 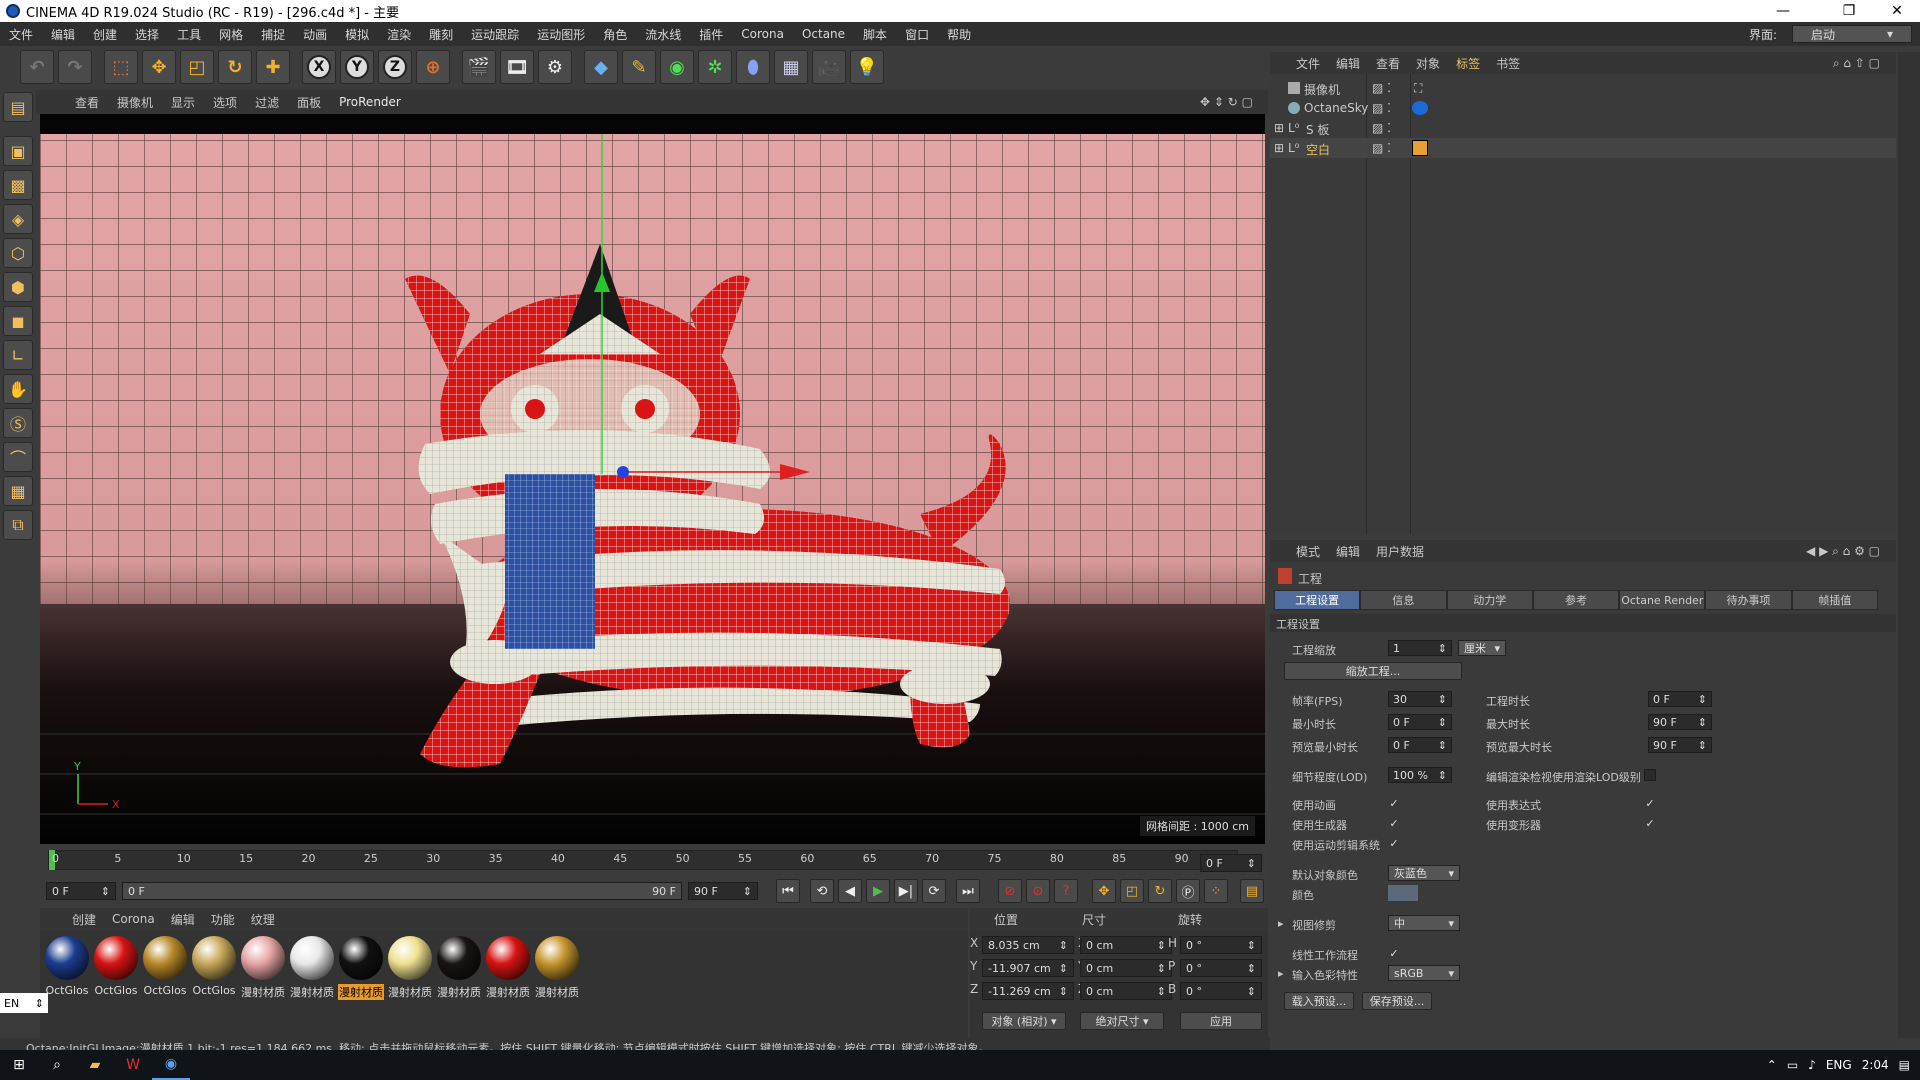 What do you see at coordinates (495, 34) in the screenshot?
I see `menu-motion-tracking: 运动跟踪` at bounding box center [495, 34].